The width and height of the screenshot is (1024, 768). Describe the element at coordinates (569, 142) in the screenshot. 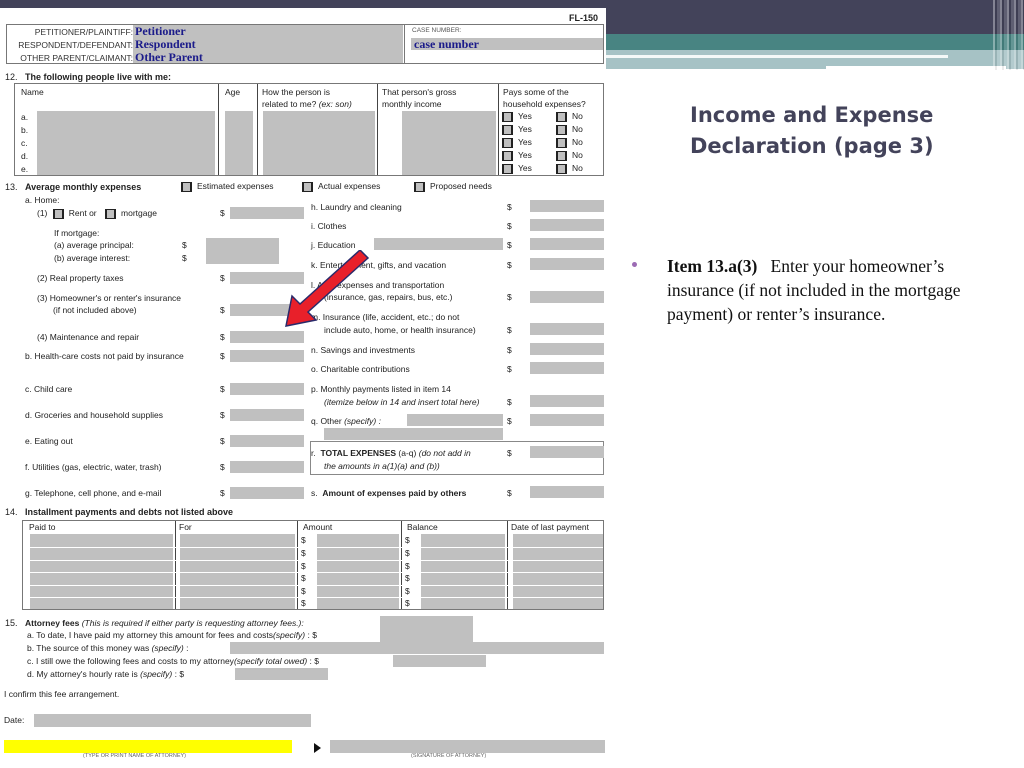

I see `no-checkbox-c: No` at that location.